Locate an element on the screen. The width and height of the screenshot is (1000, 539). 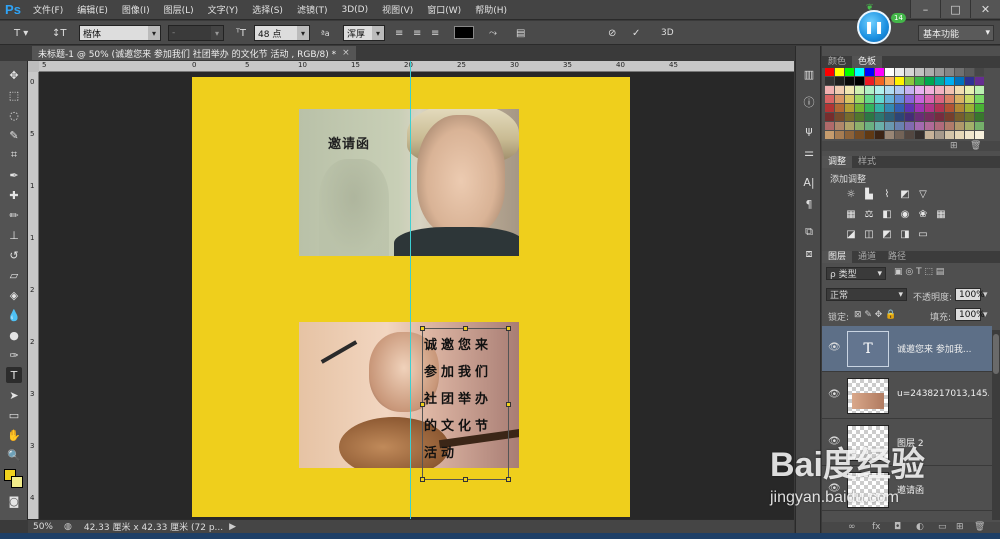
threshold-icon: ◩ is located at coordinates (887, 234).